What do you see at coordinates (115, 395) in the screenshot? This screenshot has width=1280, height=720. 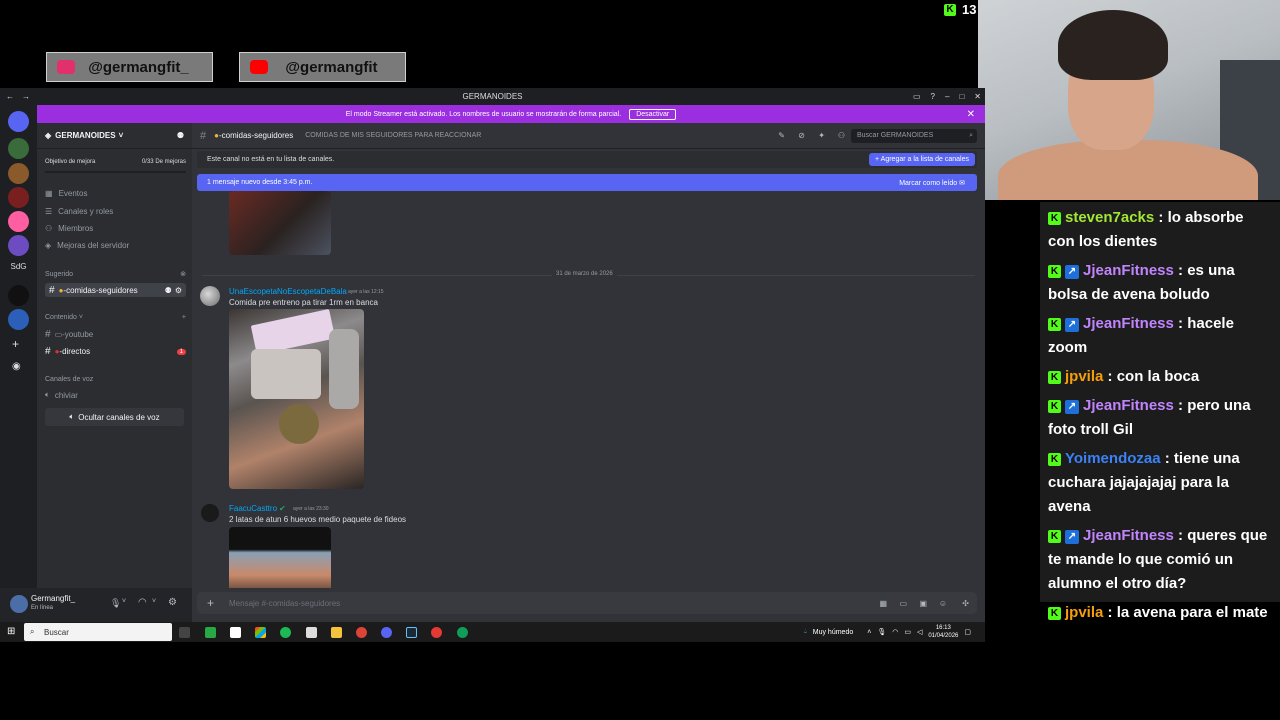 I see `voice-channel-chiviar: 🔈︎ chiviar` at bounding box center [115, 395].